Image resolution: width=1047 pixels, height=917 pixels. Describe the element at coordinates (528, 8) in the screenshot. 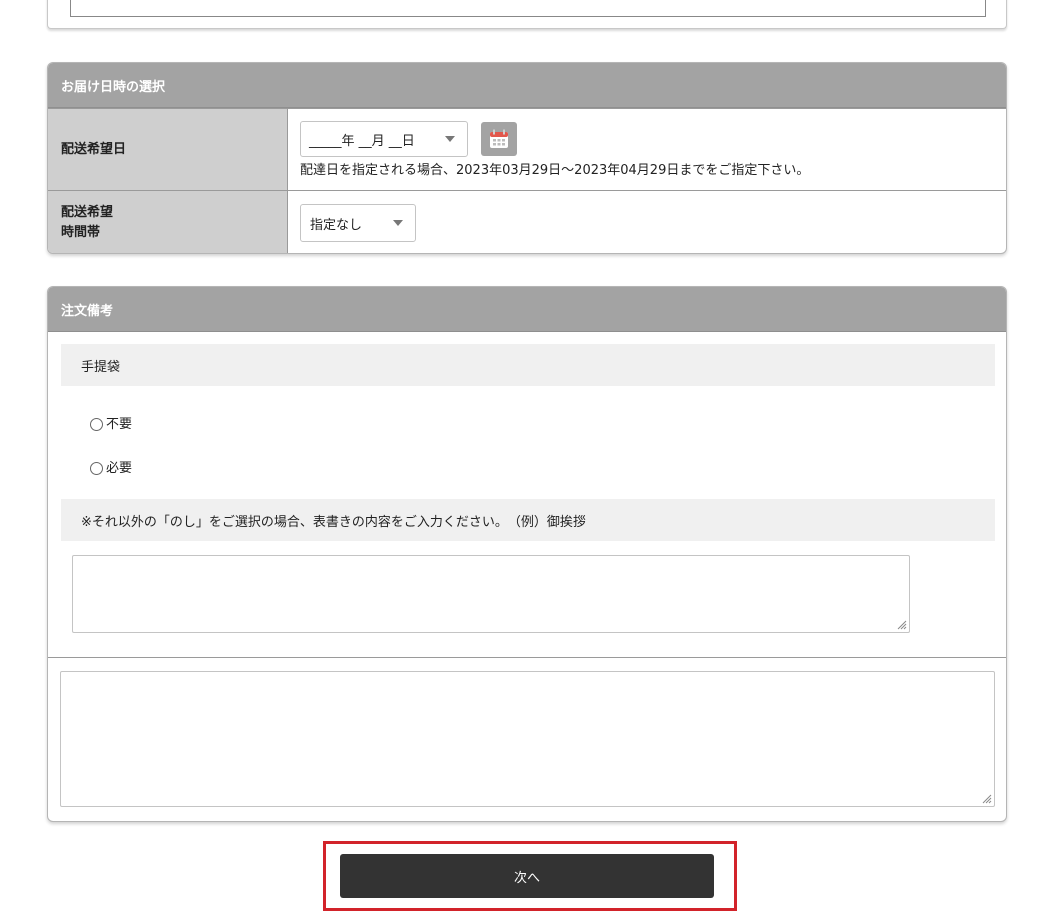

I see `previous-section-box` at that location.